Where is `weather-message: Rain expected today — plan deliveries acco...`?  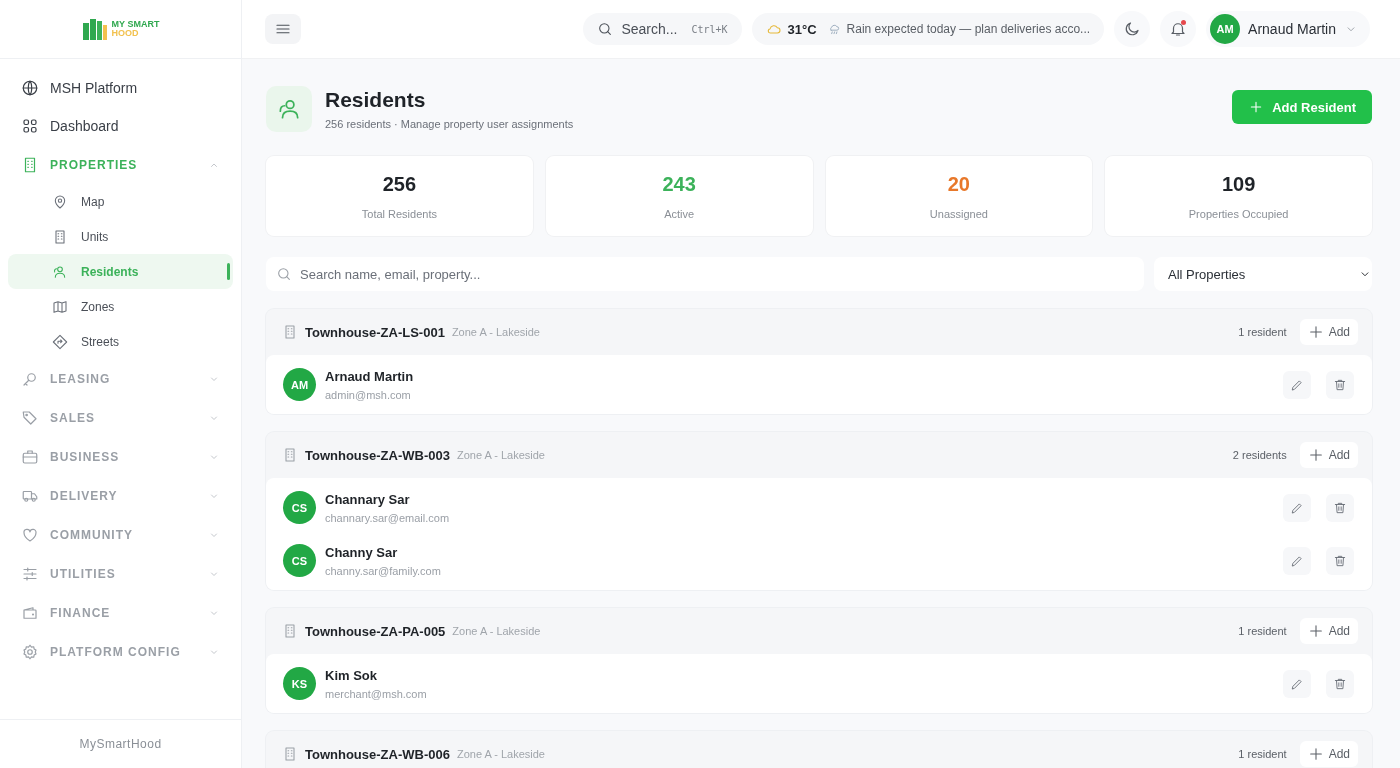
weather-message: Rain expected today — plan deliveries acco... is located at coordinates (968, 29).